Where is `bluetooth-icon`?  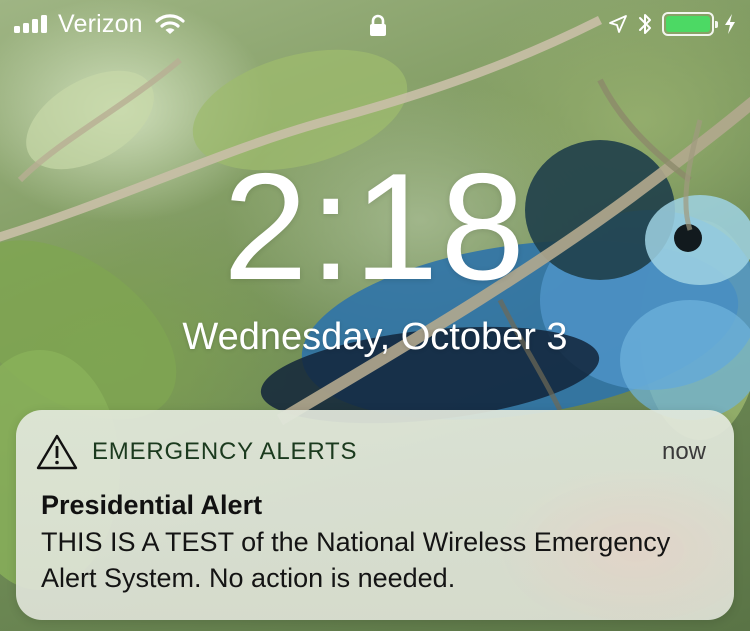
bluetooth-icon is located at coordinates (645, 24).